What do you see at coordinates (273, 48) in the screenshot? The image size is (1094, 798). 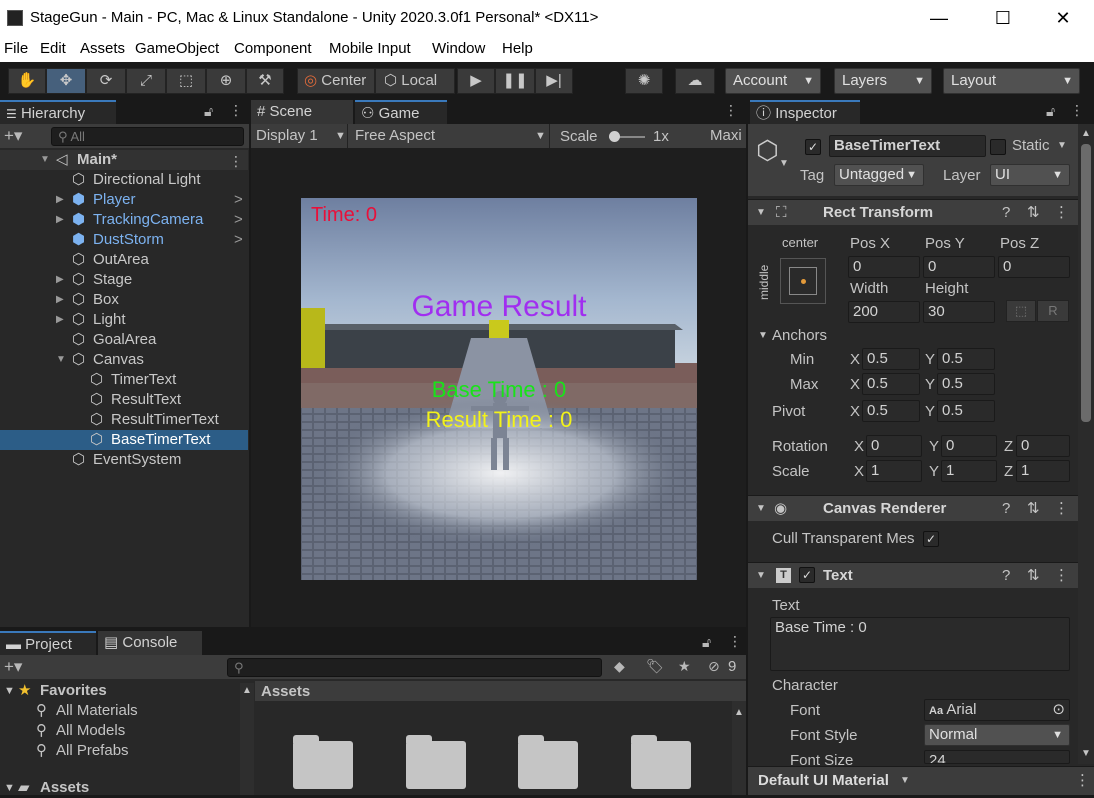 I see `menu-component: Component` at bounding box center [273, 48].